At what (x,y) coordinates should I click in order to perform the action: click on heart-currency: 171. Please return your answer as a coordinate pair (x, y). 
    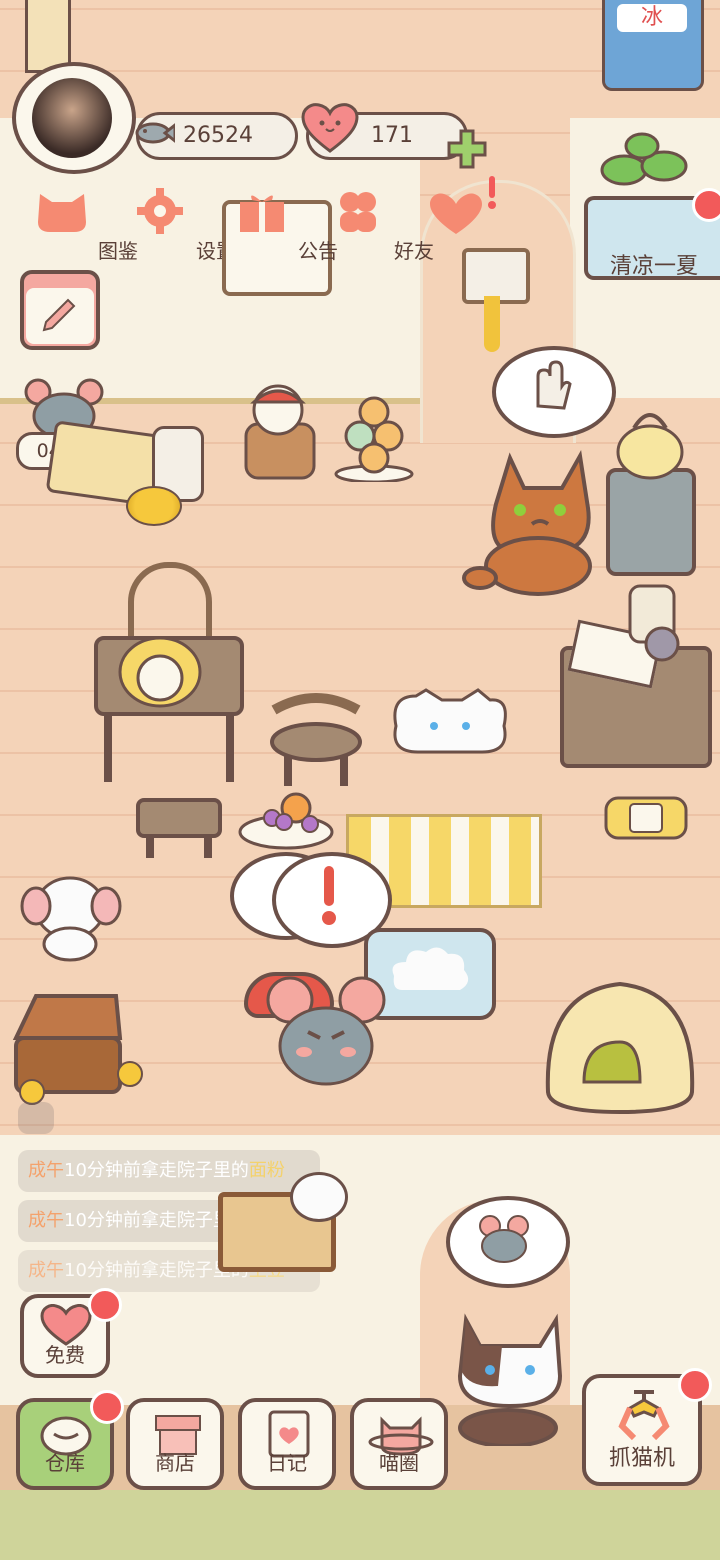
    Looking at the image, I should click on (394, 136).